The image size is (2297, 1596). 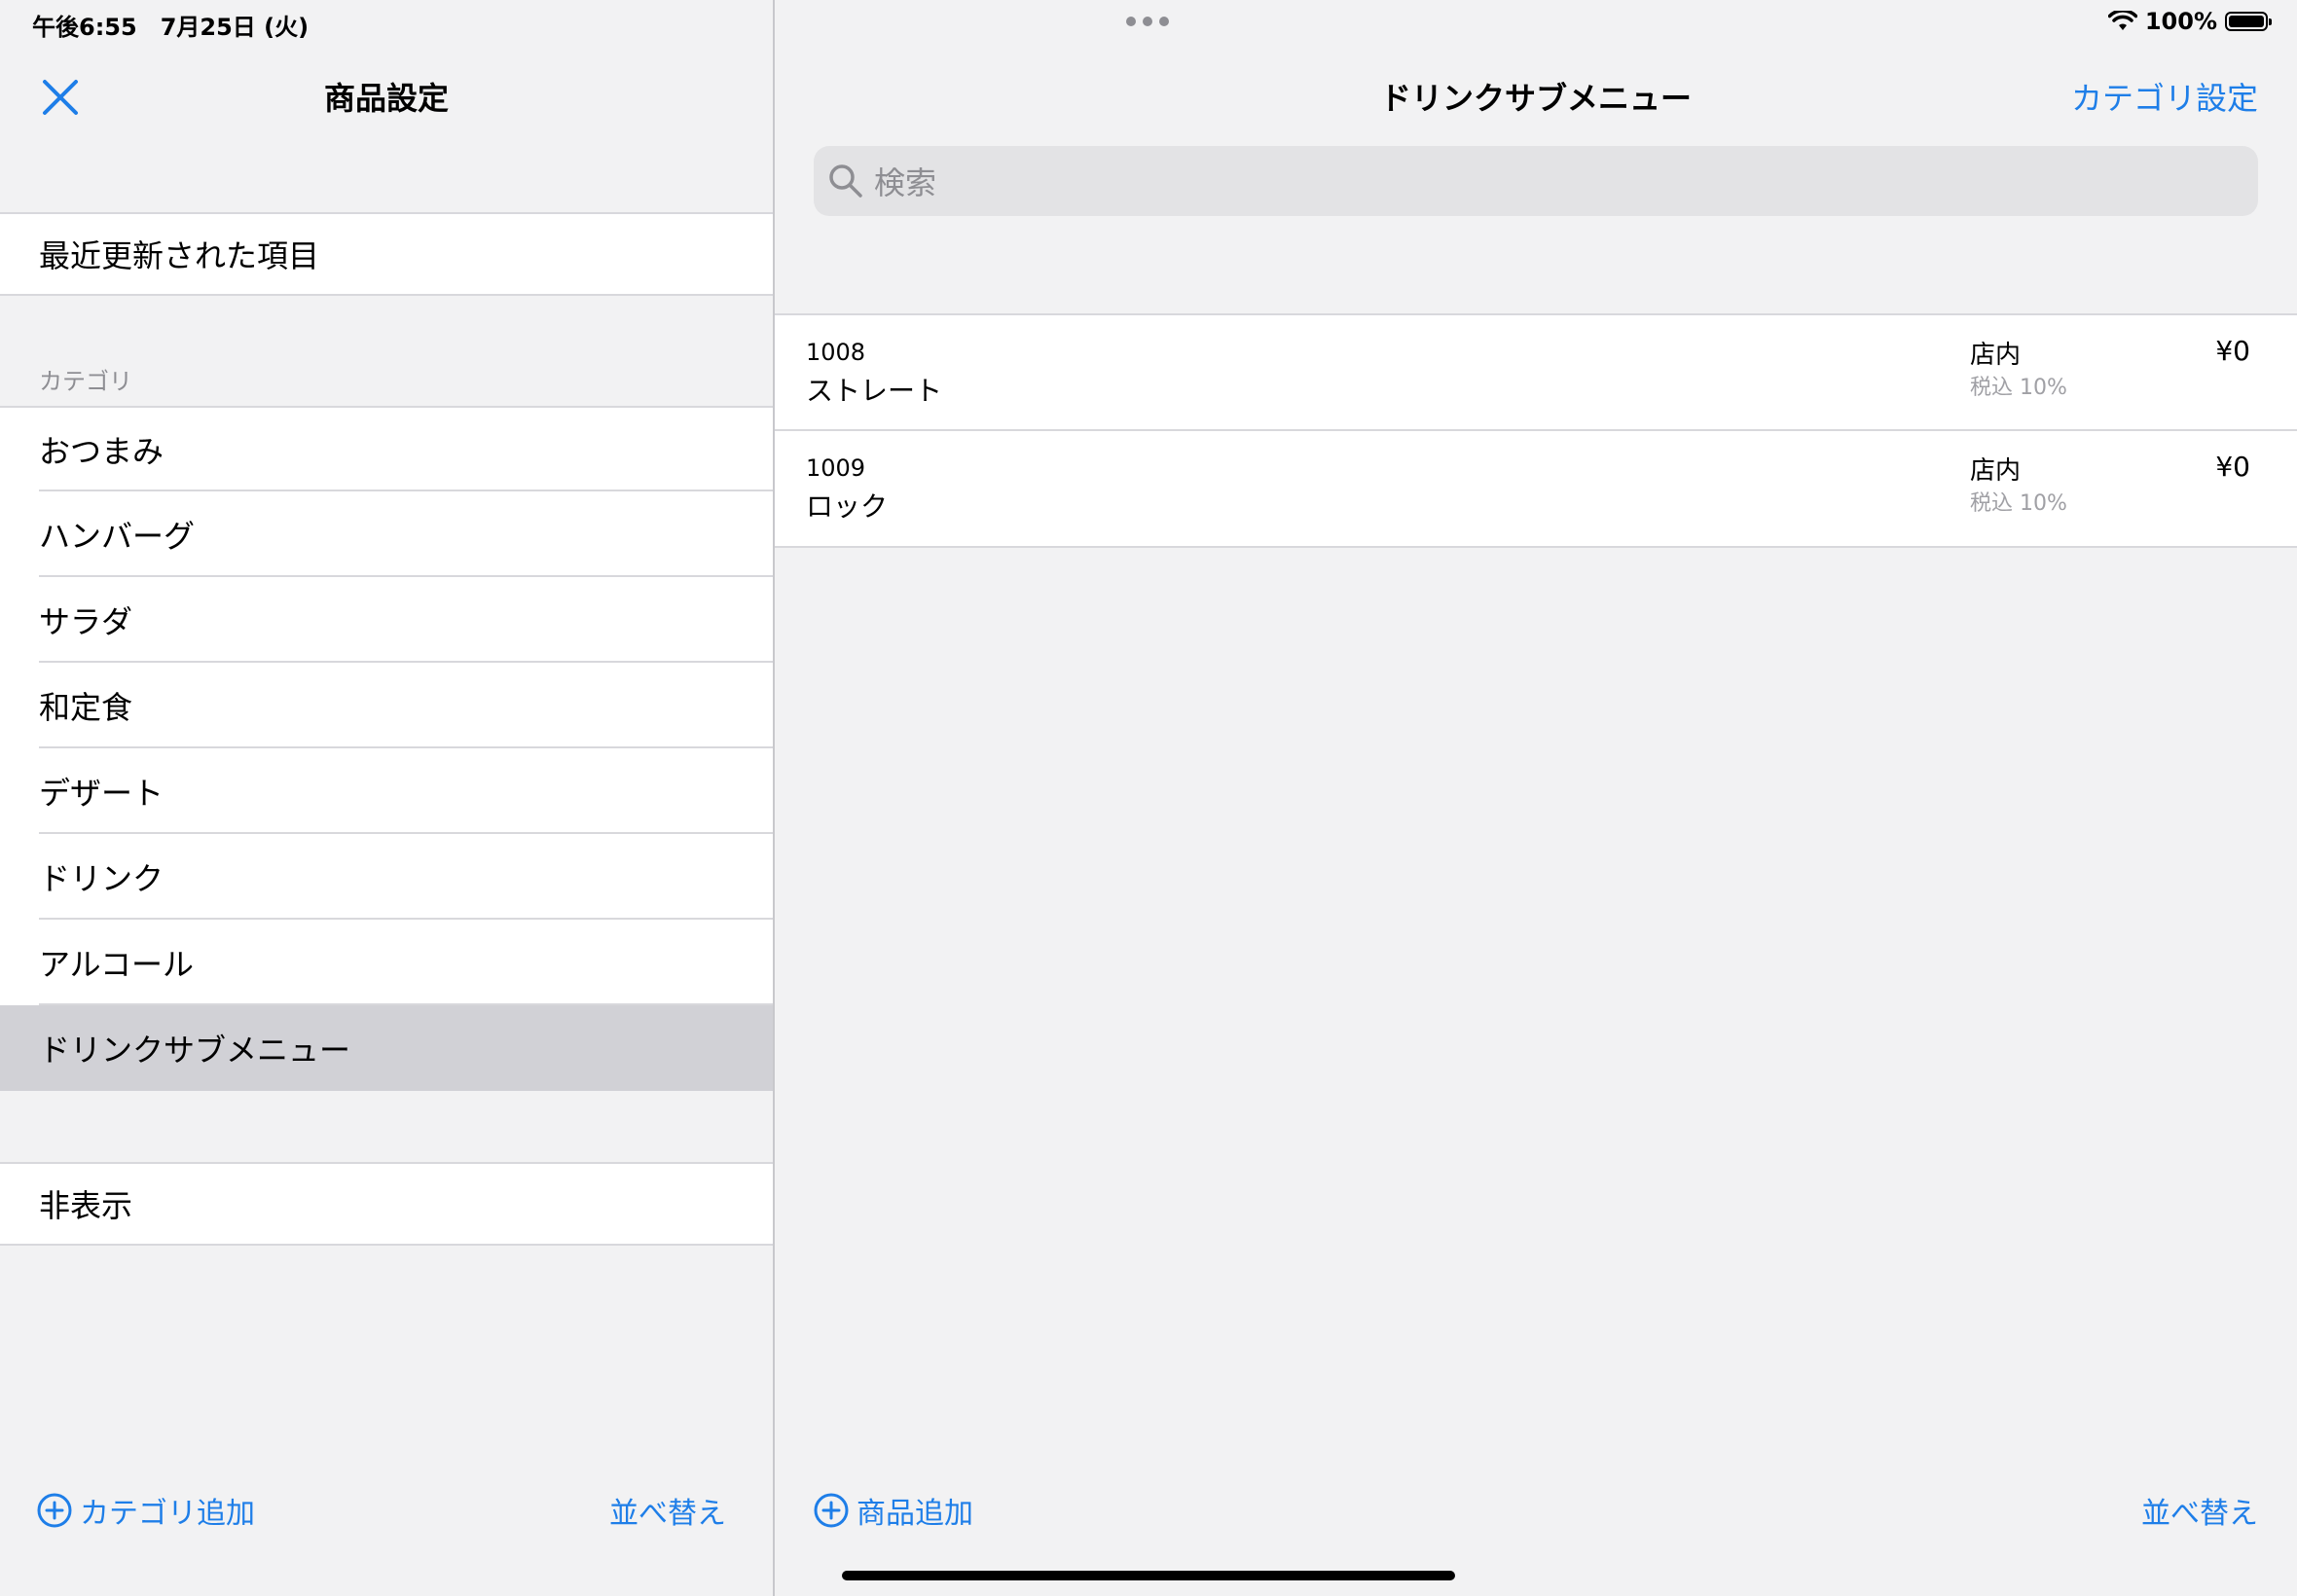 What do you see at coordinates (1536, 488) in the screenshot?
I see `product-row: 1009 ロック 店内税込 10% ¥0` at bounding box center [1536, 488].